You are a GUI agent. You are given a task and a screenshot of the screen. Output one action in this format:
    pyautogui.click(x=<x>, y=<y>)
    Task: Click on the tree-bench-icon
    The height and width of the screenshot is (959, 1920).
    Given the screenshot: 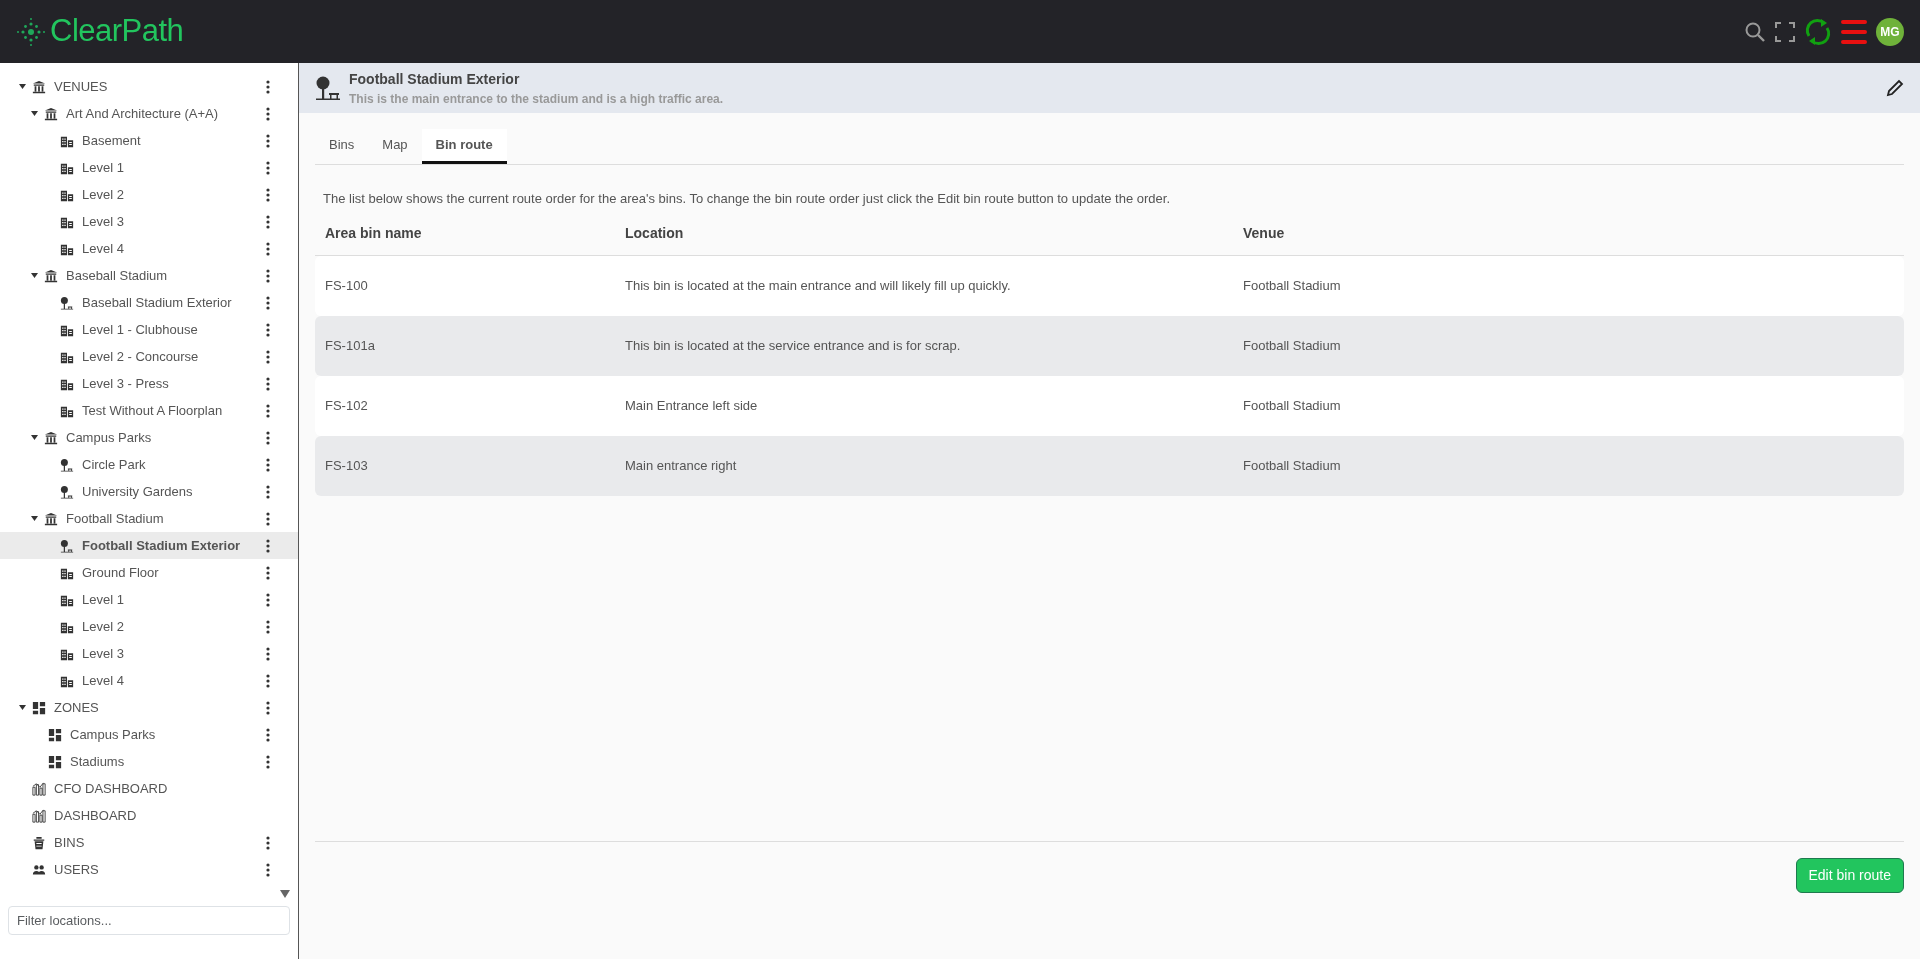 What is the action you would take?
    pyautogui.click(x=67, y=545)
    